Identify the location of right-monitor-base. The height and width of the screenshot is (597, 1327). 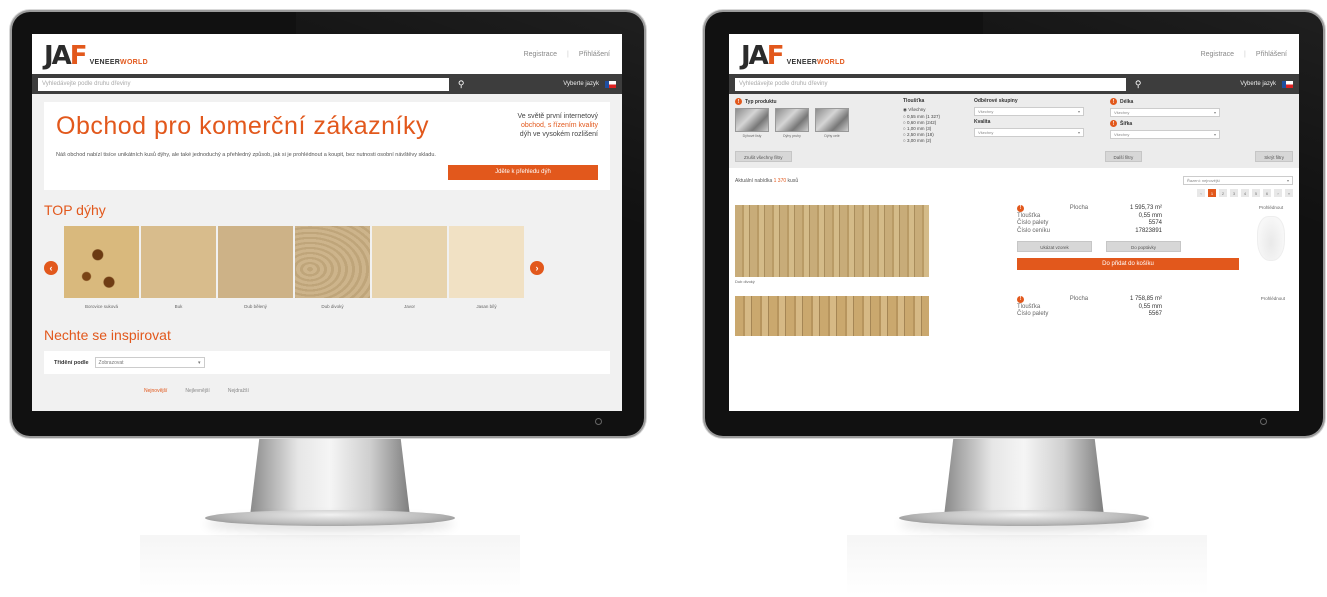
(1024, 518).